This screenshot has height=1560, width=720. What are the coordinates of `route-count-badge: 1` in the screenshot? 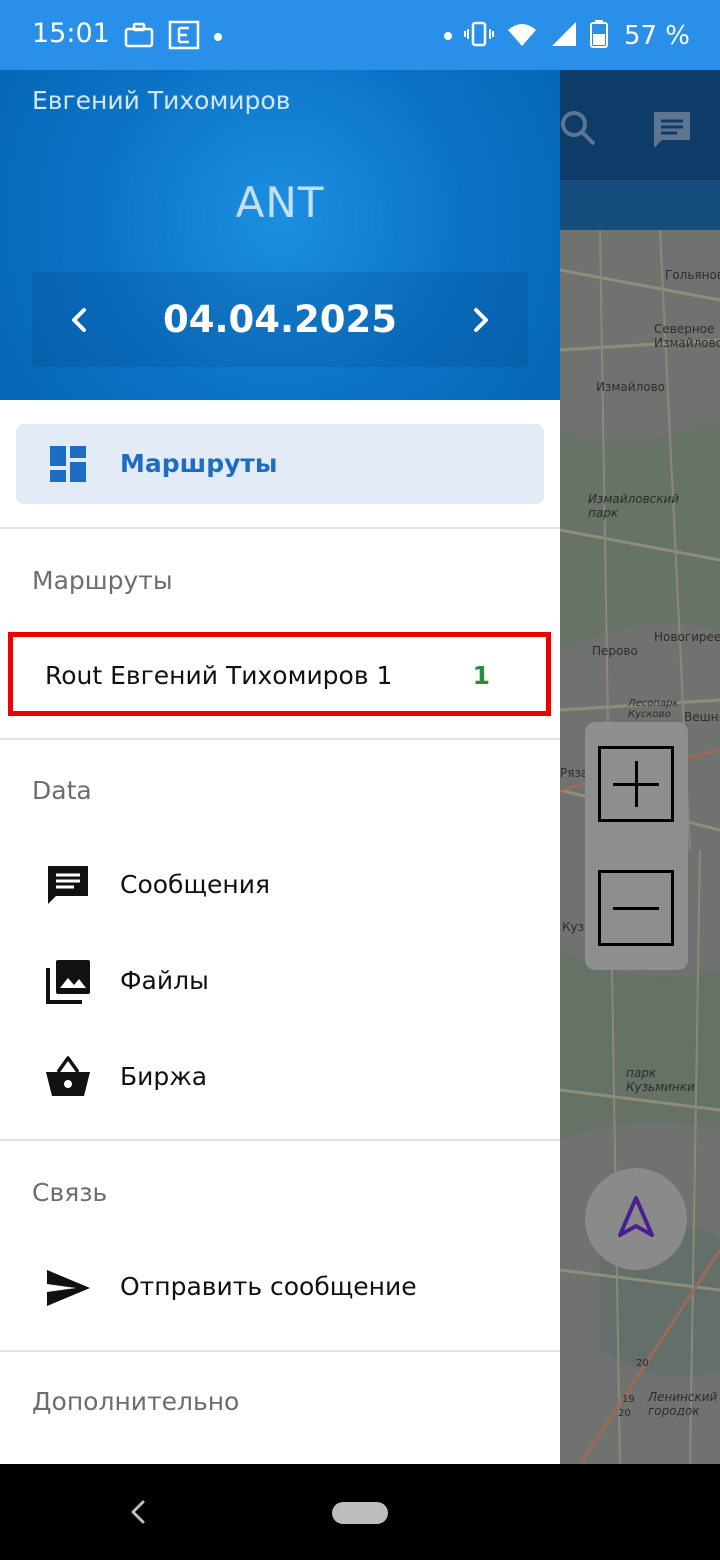 It's located at (481, 675).